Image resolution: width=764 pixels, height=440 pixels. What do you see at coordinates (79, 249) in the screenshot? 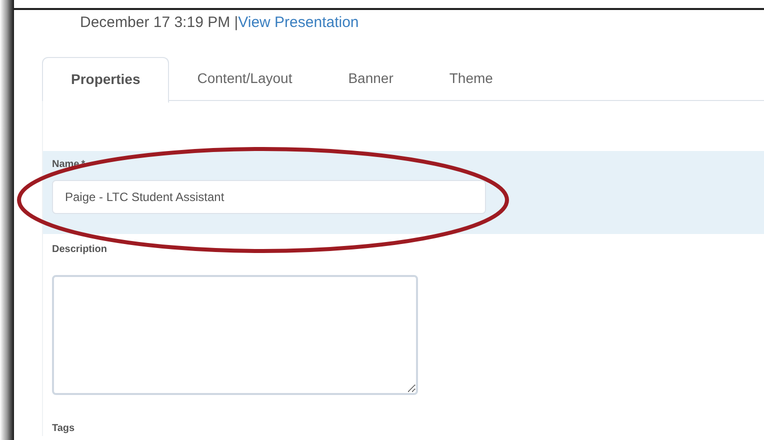
I see `description-label: Description` at bounding box center [79, 249].